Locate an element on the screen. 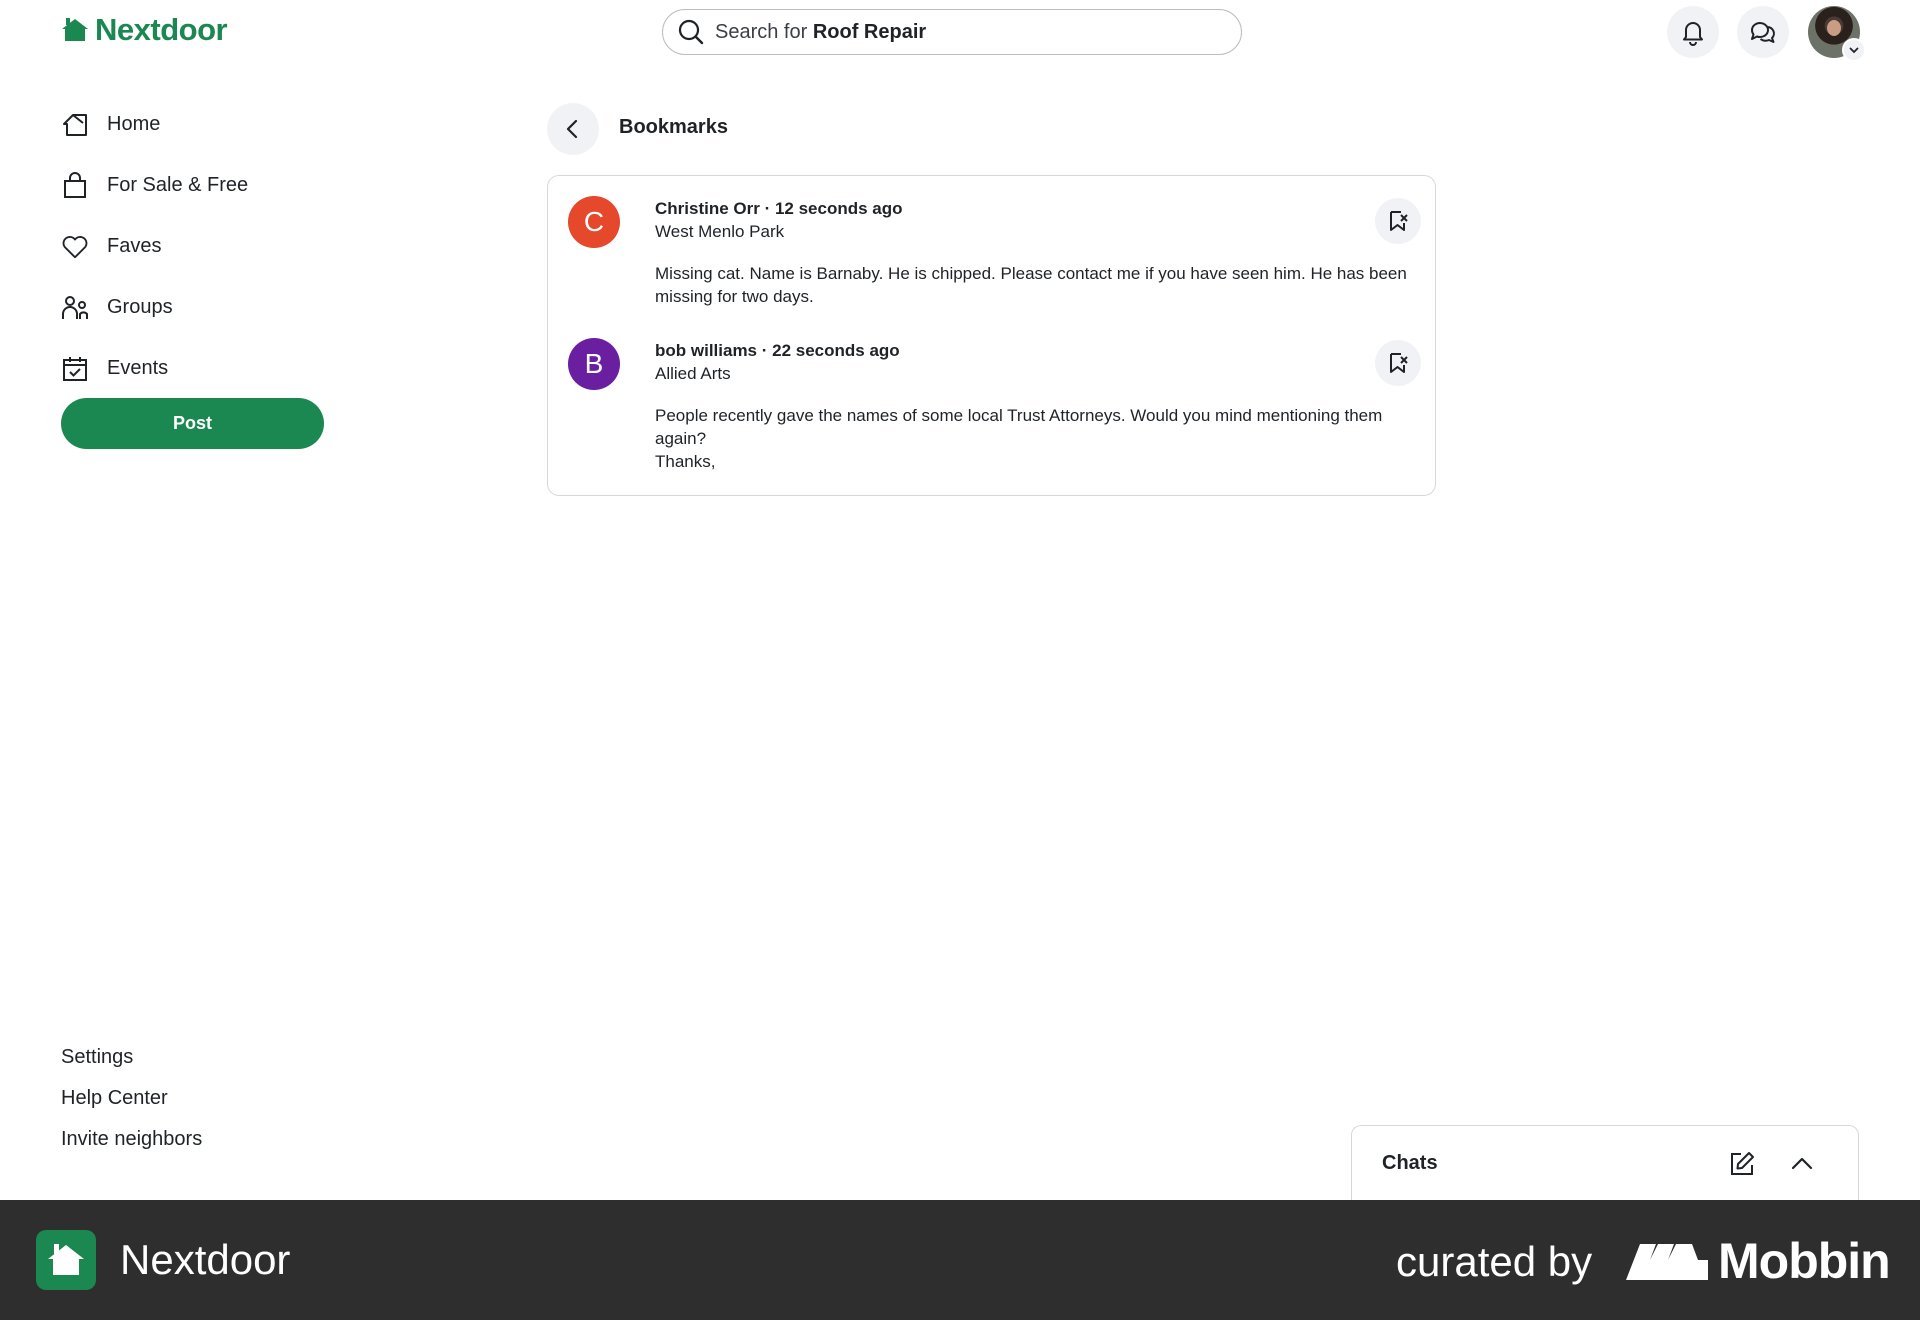 The image size is (1920, 1320). sidebar-item-events: Events is located at coordinates (154, 368).